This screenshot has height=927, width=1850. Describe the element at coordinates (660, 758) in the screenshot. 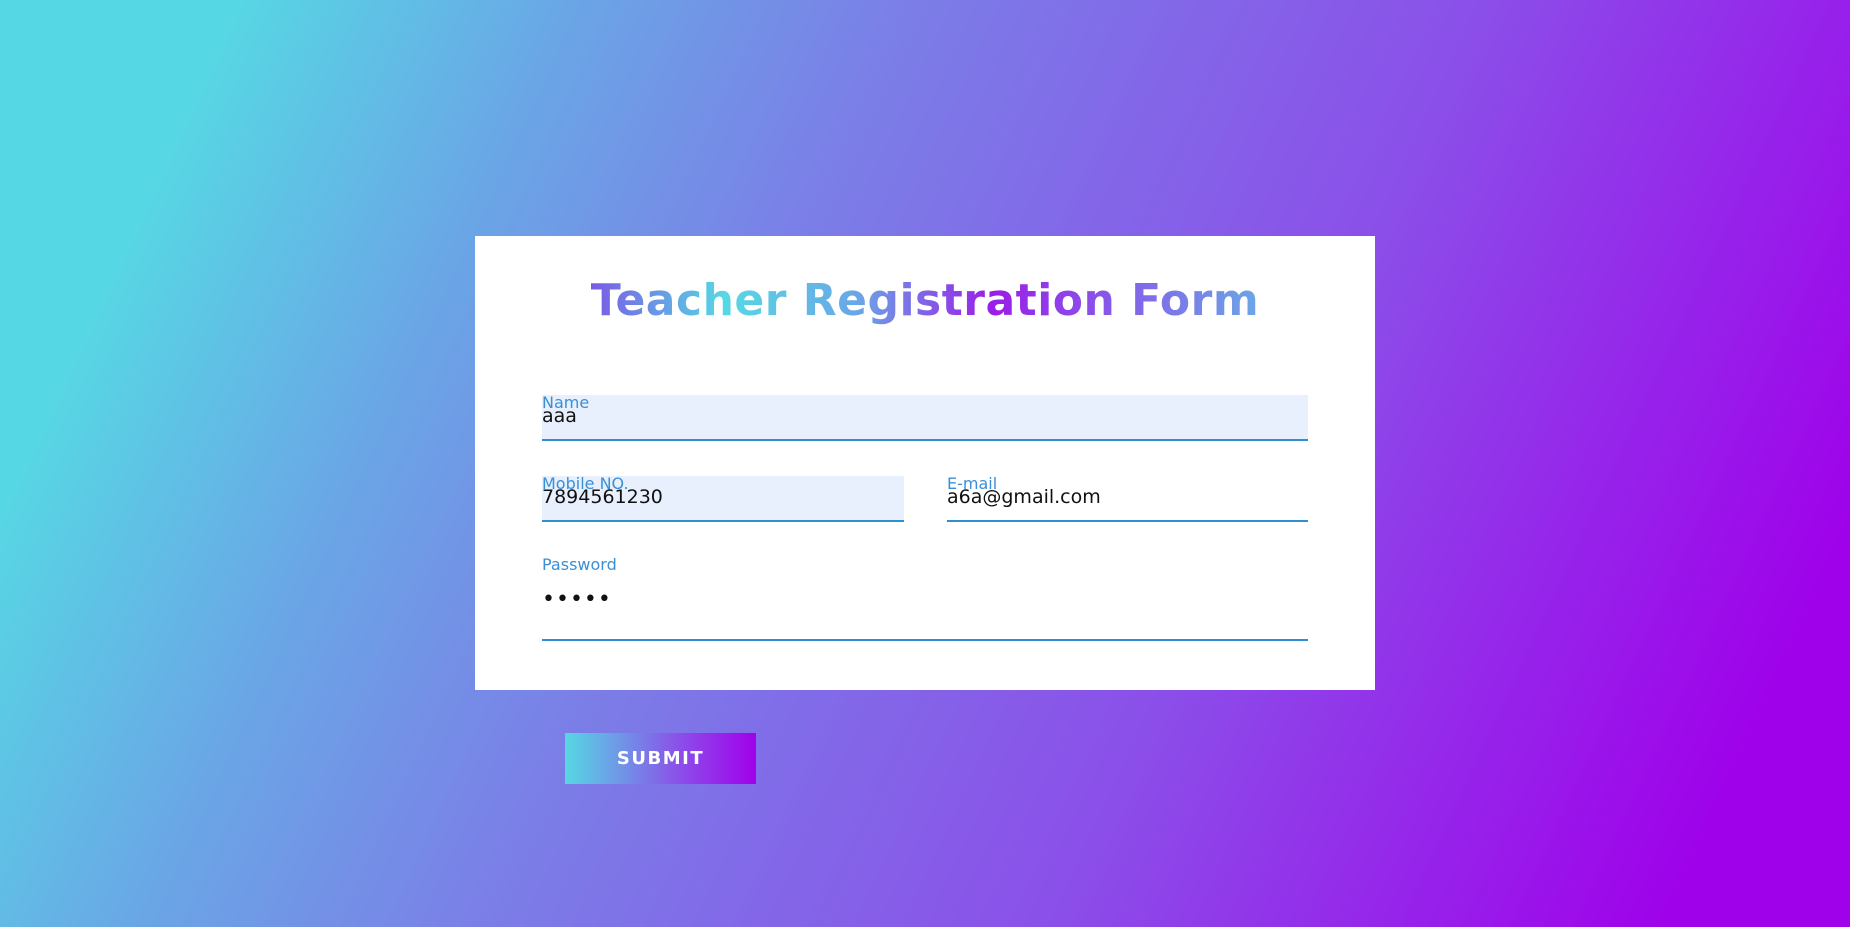

I see `submit-button: SUBMIT` at that location.